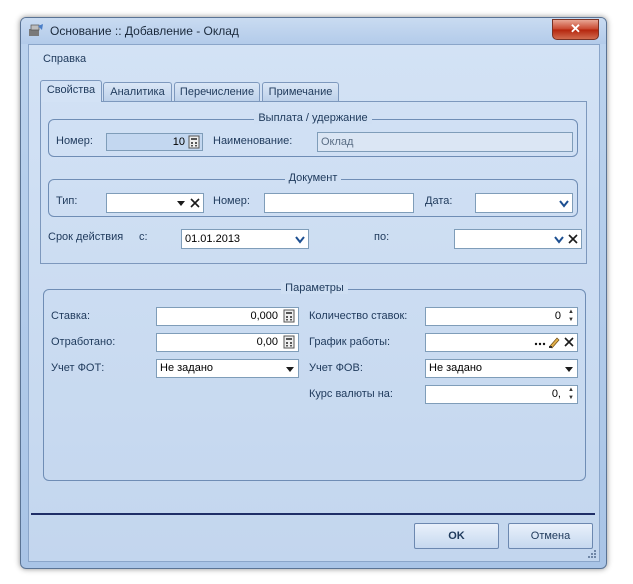  I want to click on currency-field: 0, ▲ ▼, so click(501, 394).